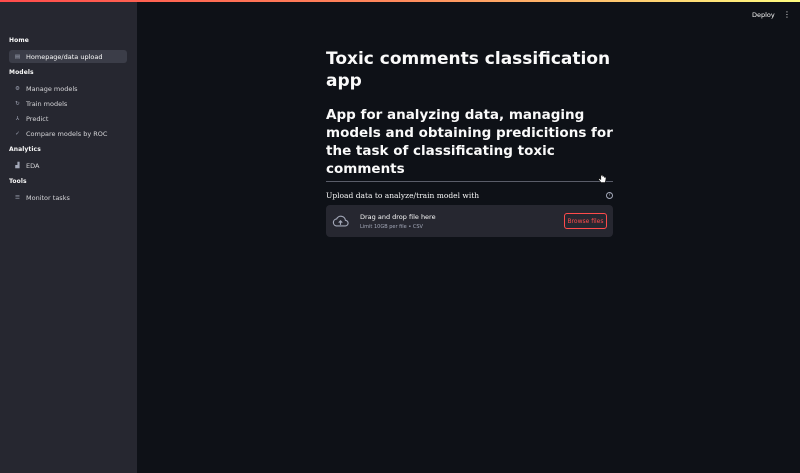  I want to click on help-icon: ?, so click(609, 195).